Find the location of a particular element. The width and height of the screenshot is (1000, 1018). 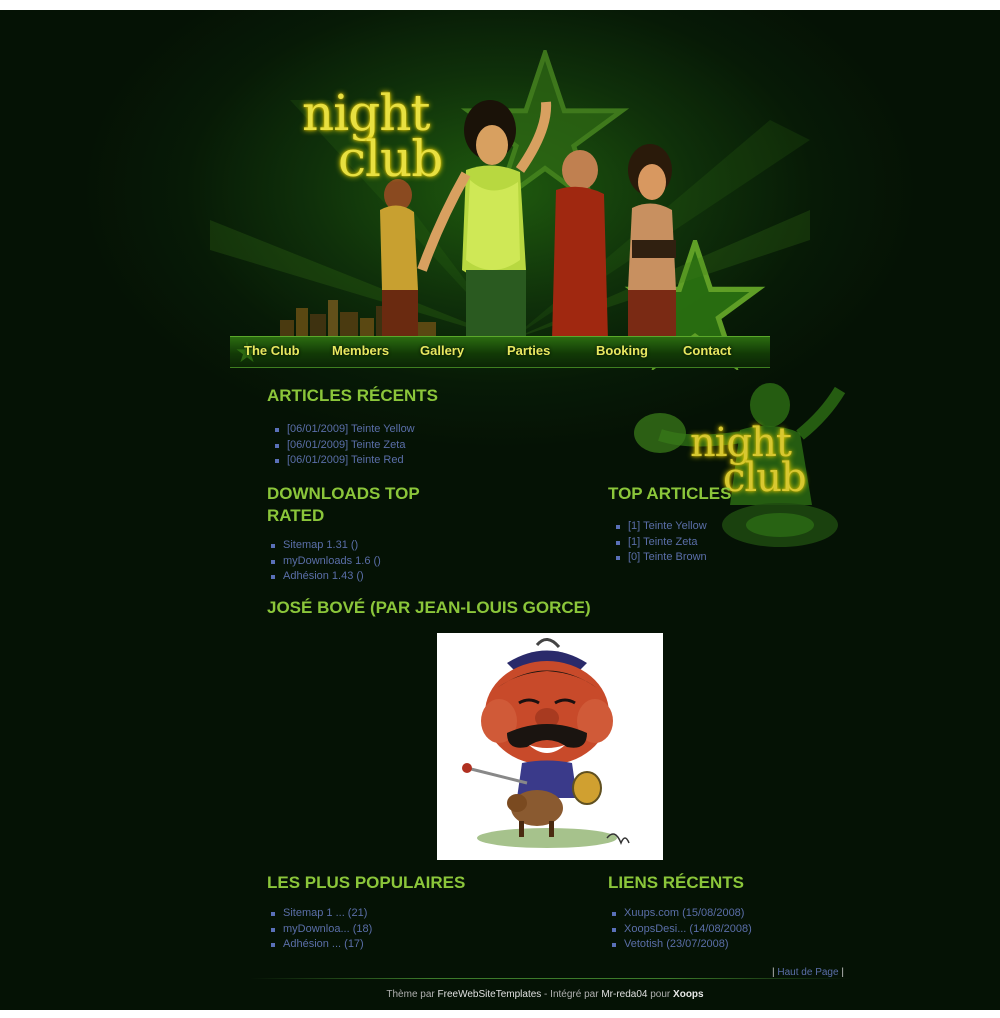

article-link: [06/01/2009] Teinte Red is located at coordinates (345, 460).